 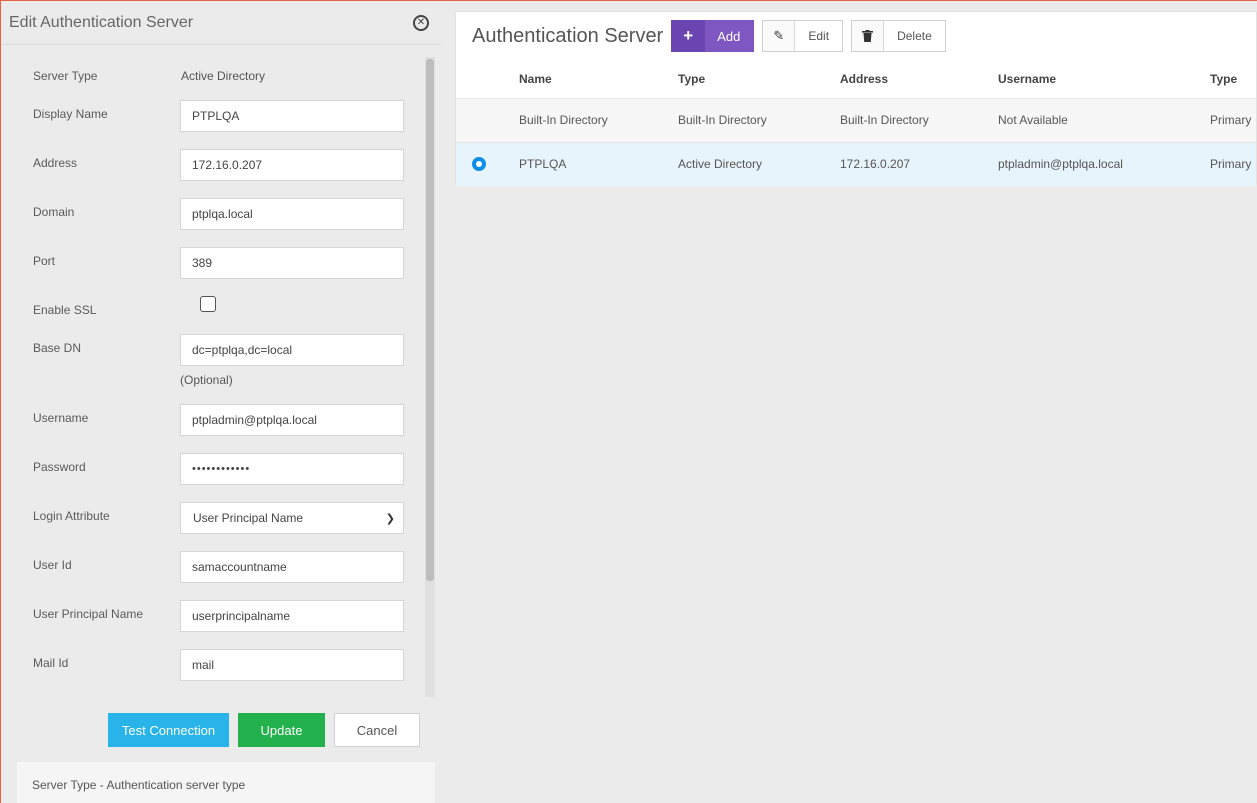 I want to click on update-button: Update, so click(x=281, y=730).